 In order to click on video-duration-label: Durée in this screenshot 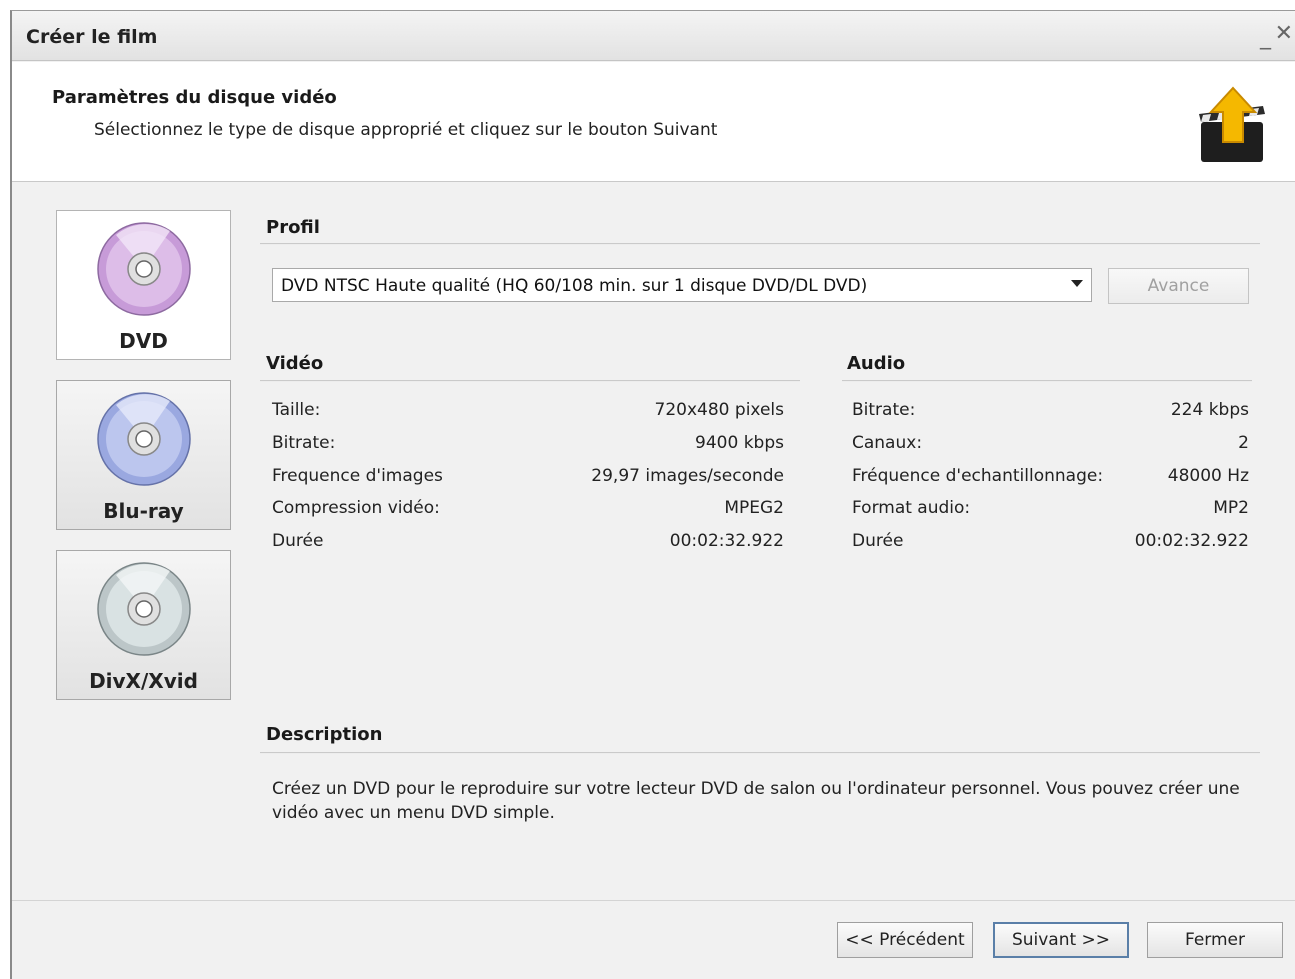, I will do `click(298, 541)`.